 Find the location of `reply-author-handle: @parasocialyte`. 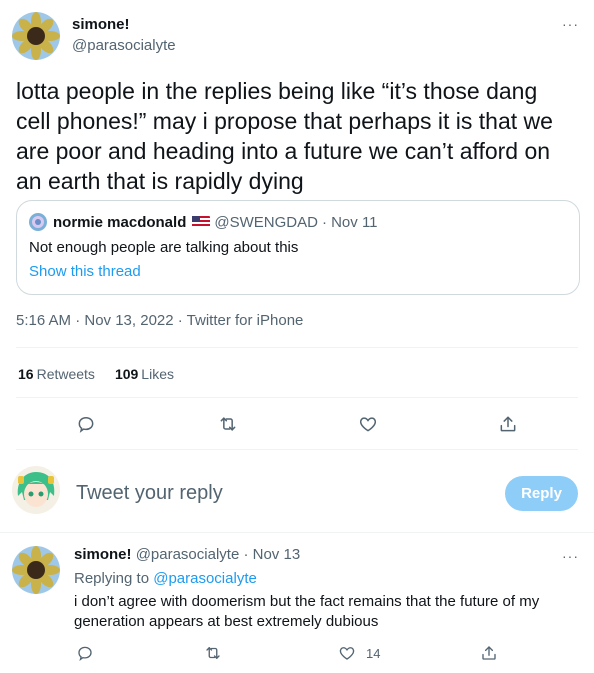

reply-author-handle: @parasocialyte is located at coordinates (188, 554).